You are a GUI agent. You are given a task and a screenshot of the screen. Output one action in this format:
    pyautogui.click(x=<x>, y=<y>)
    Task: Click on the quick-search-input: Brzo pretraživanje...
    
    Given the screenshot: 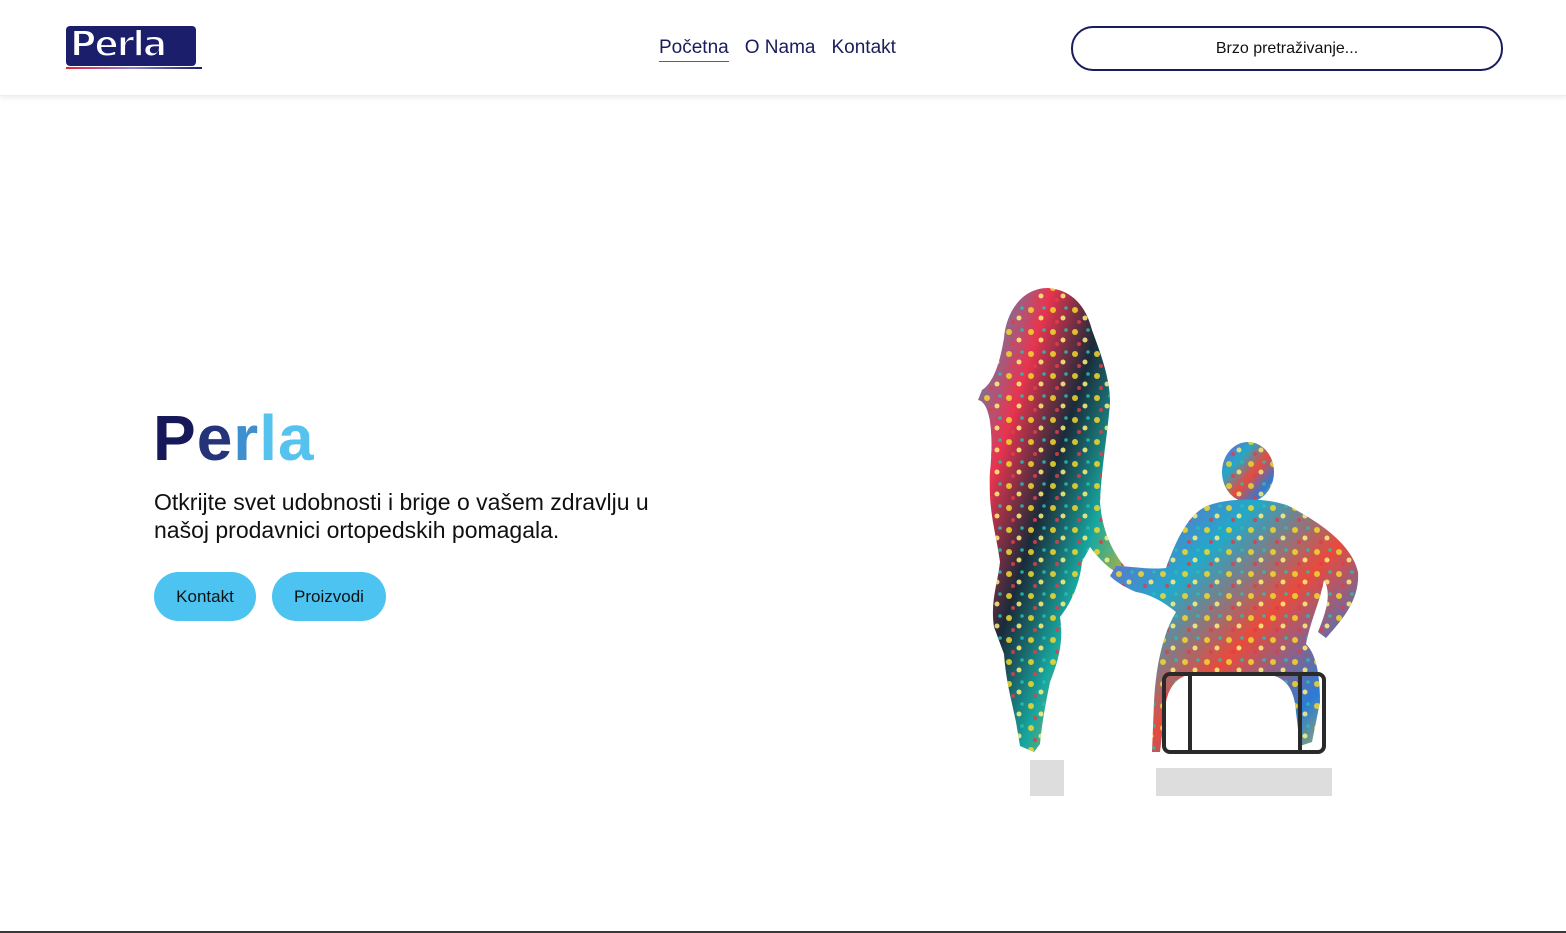 What is the action you would take?
    pyautogui.click(x=1287, y=48)
    